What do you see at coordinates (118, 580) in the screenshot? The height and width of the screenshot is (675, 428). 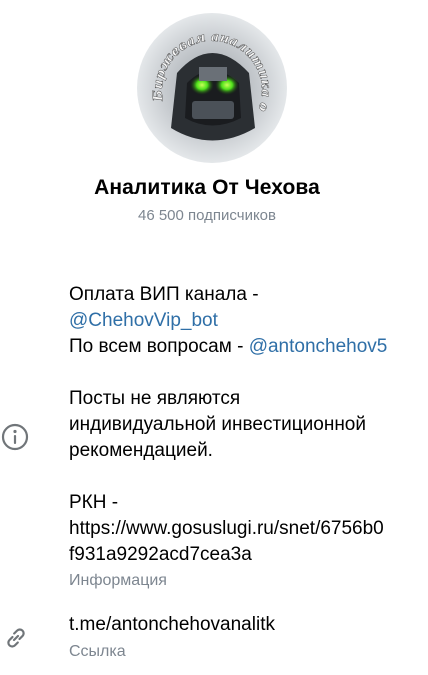 I see `info-label: Информация` at bounding box center [118, 580].